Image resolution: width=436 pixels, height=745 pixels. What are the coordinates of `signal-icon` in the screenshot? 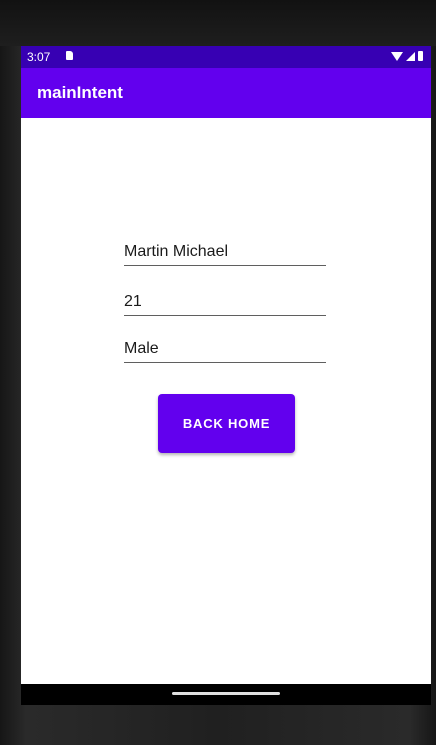 It's located at (410, 56).